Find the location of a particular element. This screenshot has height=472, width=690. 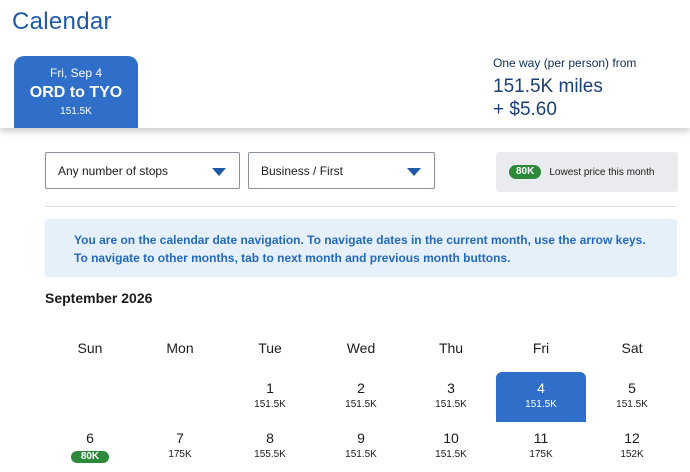

calendar-day-5: 5 151.5K is located at coordinates (632, 397).